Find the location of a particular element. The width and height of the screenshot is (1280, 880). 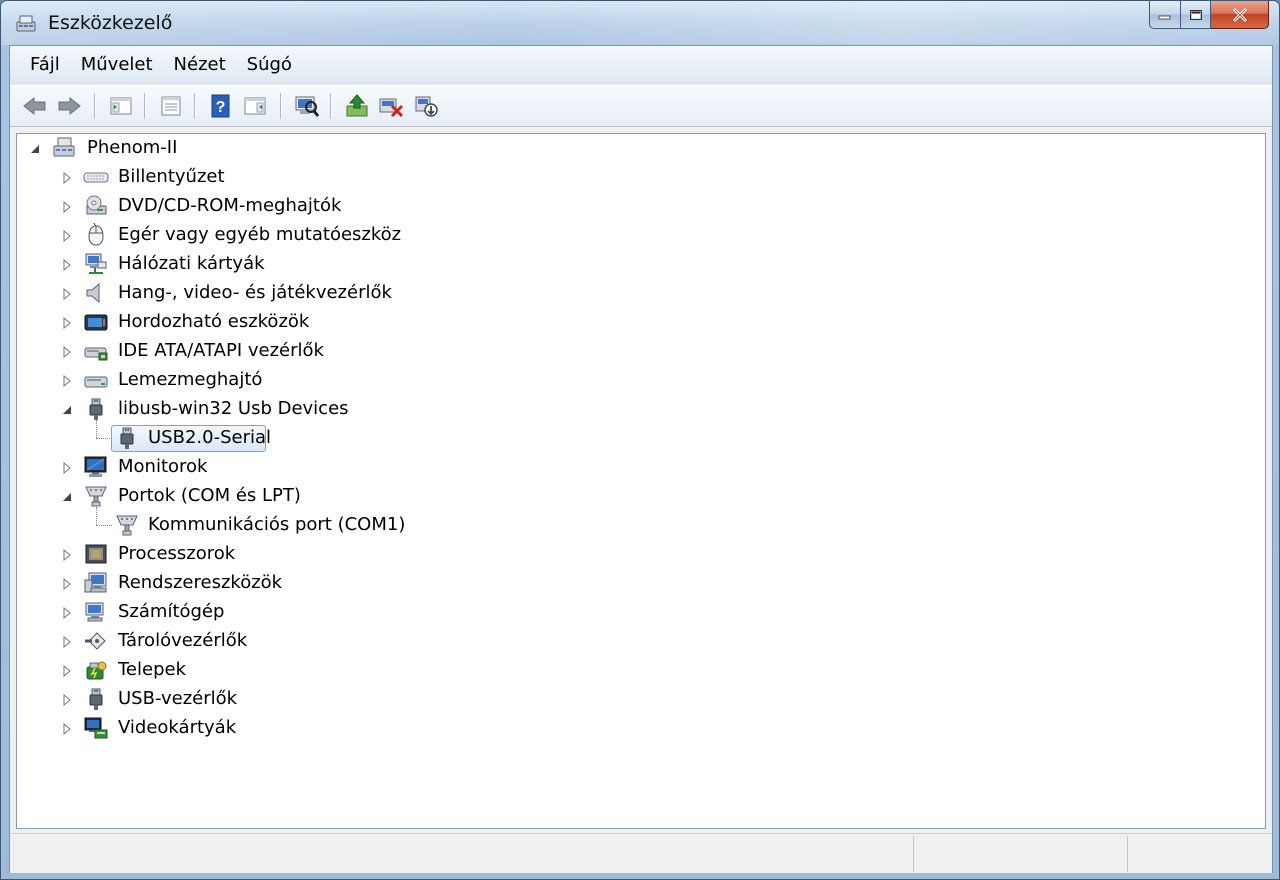

help-button: ? is located at coordinates (221, 106).